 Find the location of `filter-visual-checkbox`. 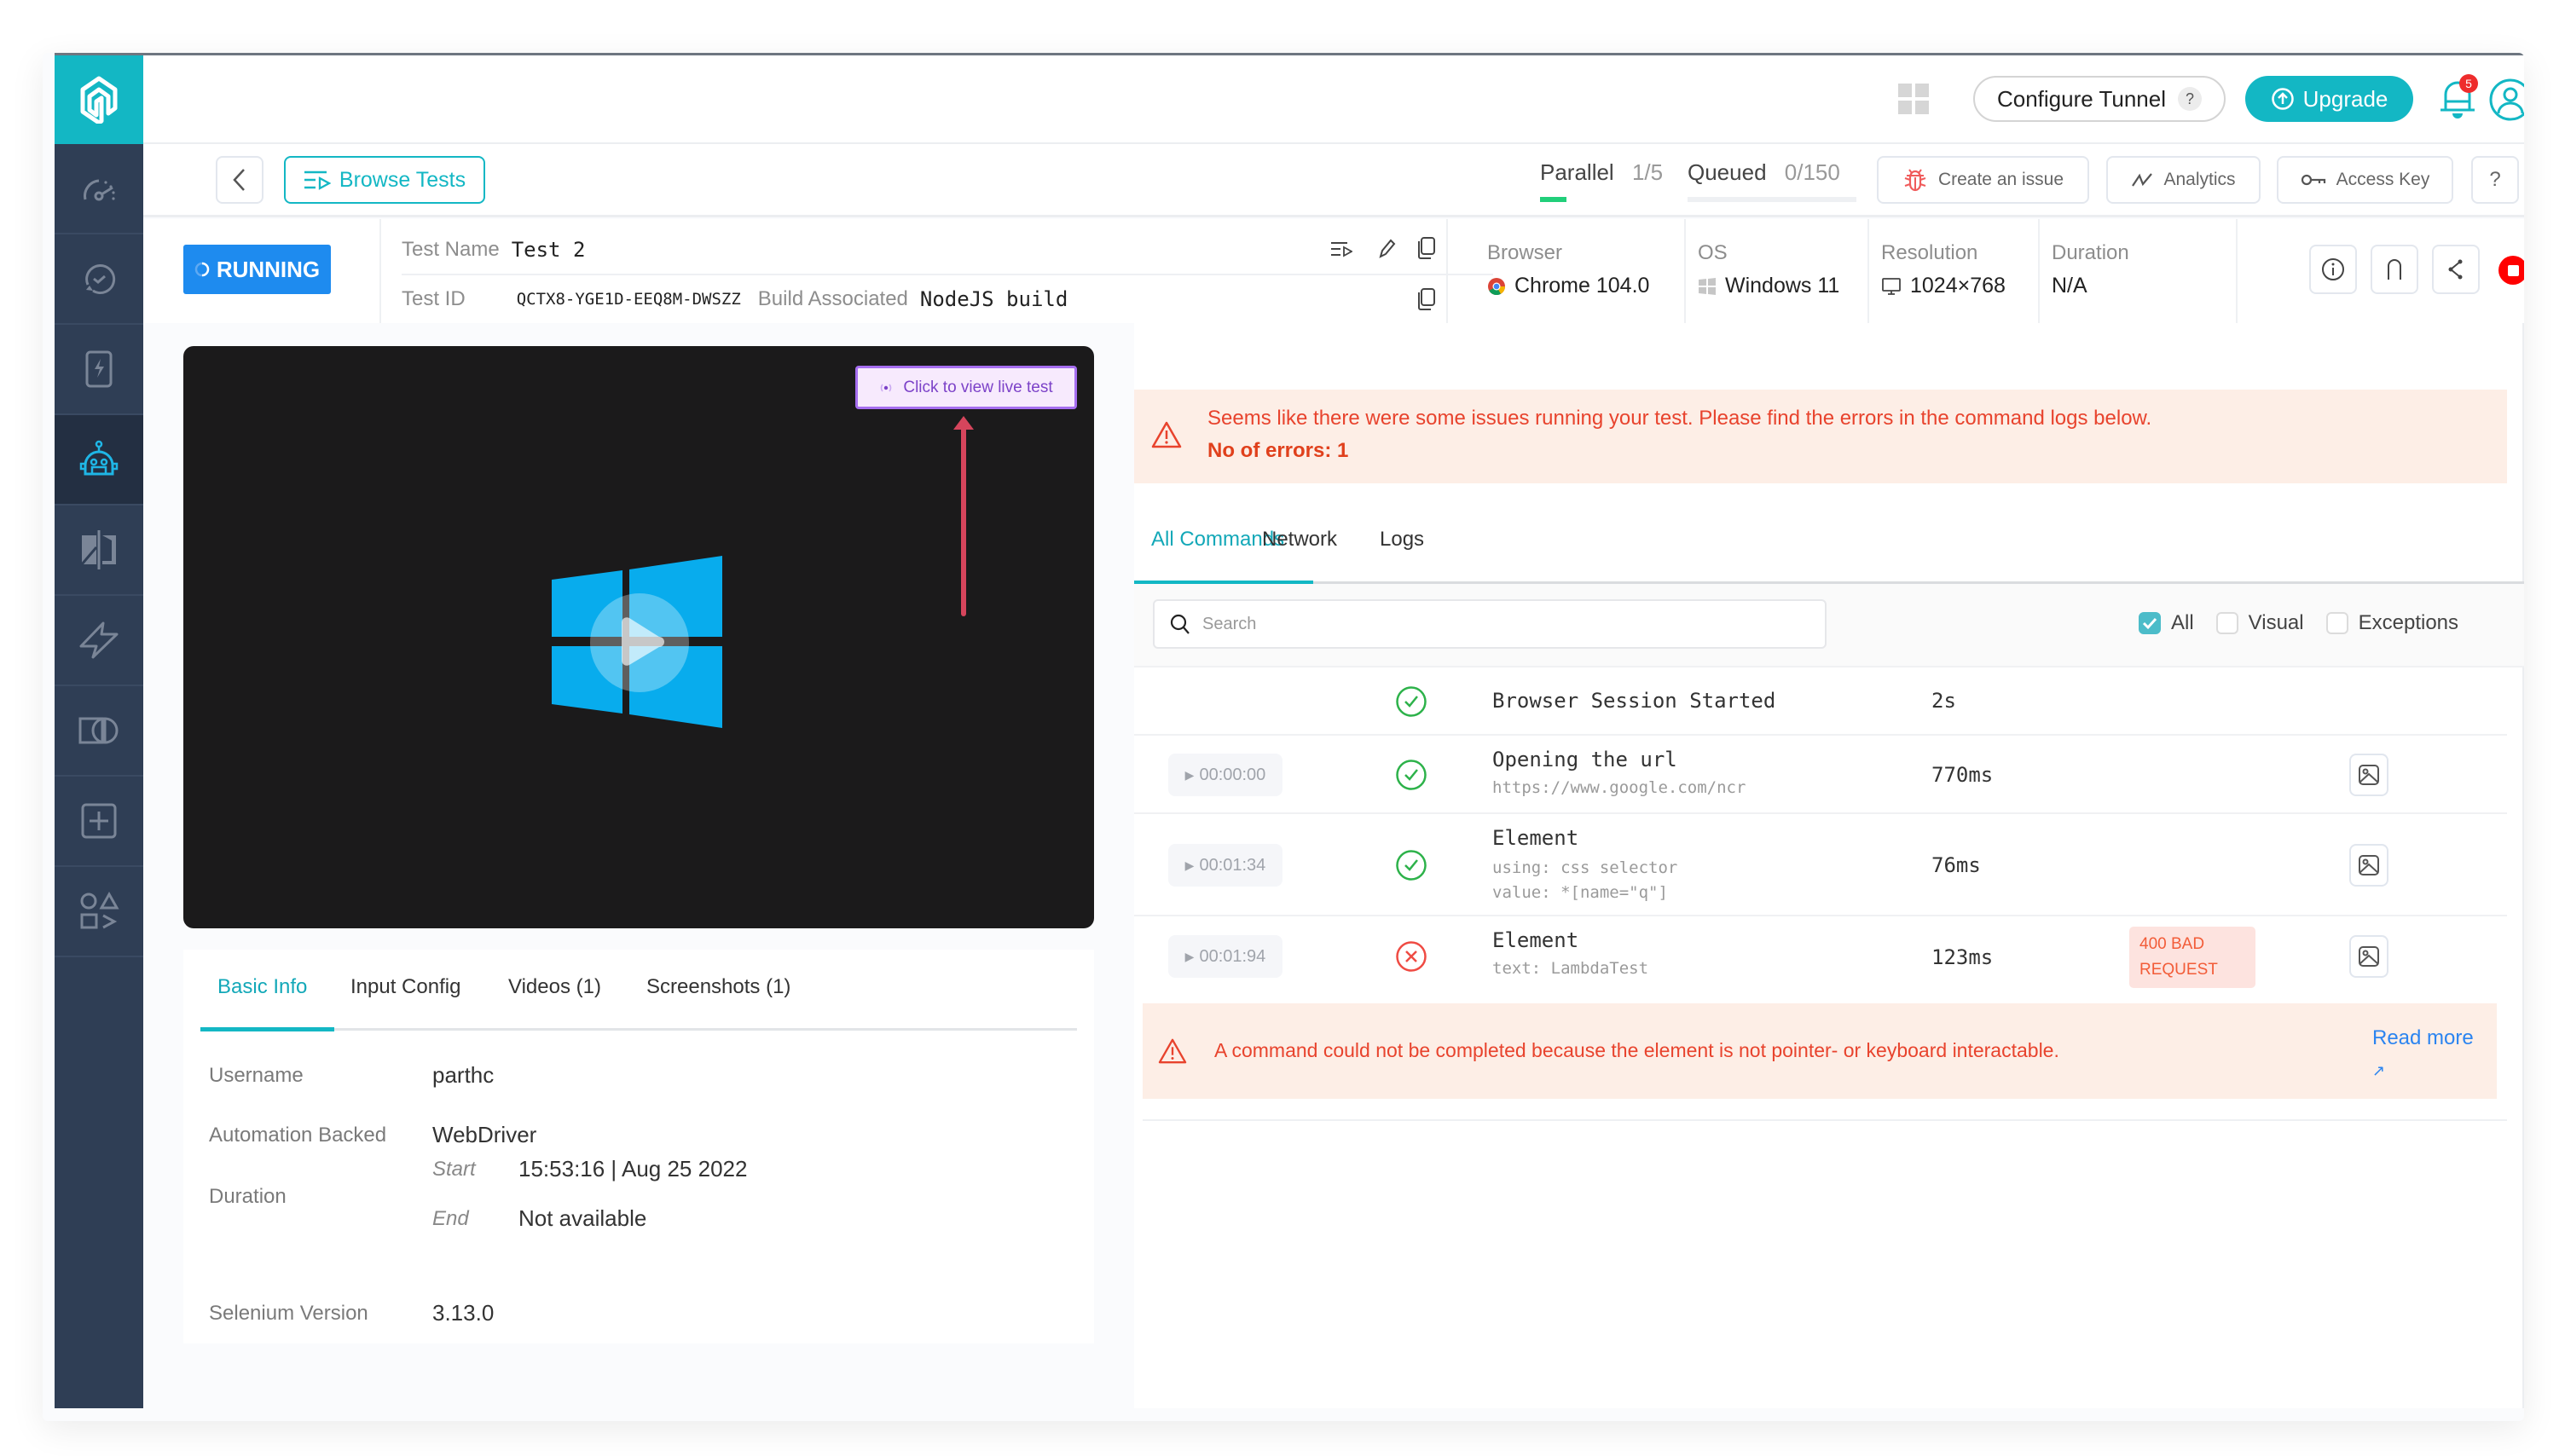

filter-visual-checkbox is located at coordinates (2227, 623).